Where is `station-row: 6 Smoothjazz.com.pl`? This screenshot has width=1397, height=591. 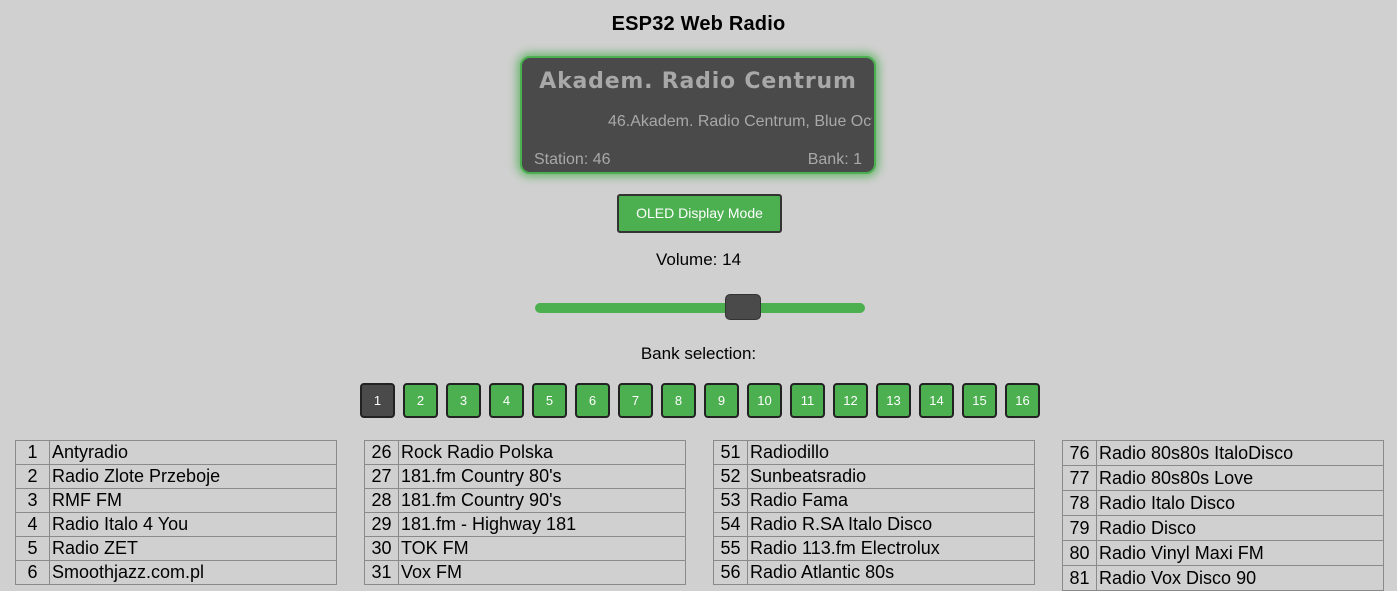 station-row: 6 Smoothjazz.com.pl is located at coordinates (176, 572).